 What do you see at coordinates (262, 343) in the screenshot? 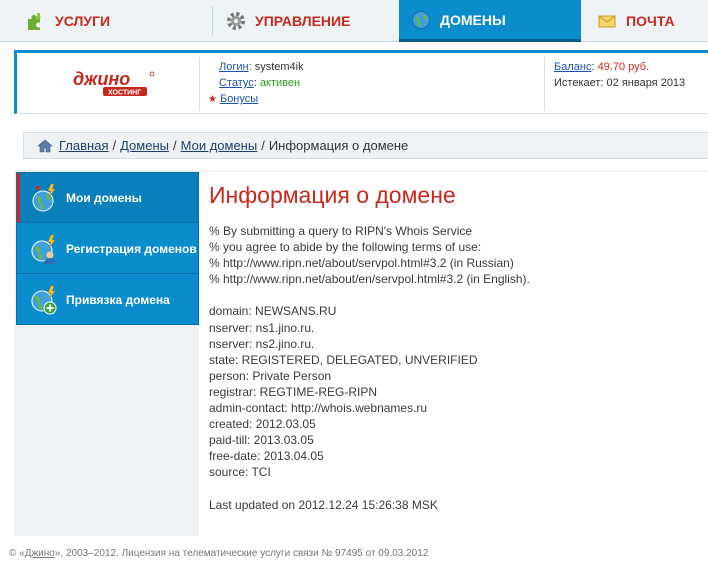
I see `whois-line: nserver: ns2.jino.ru.` at bounding box center [262, 343].